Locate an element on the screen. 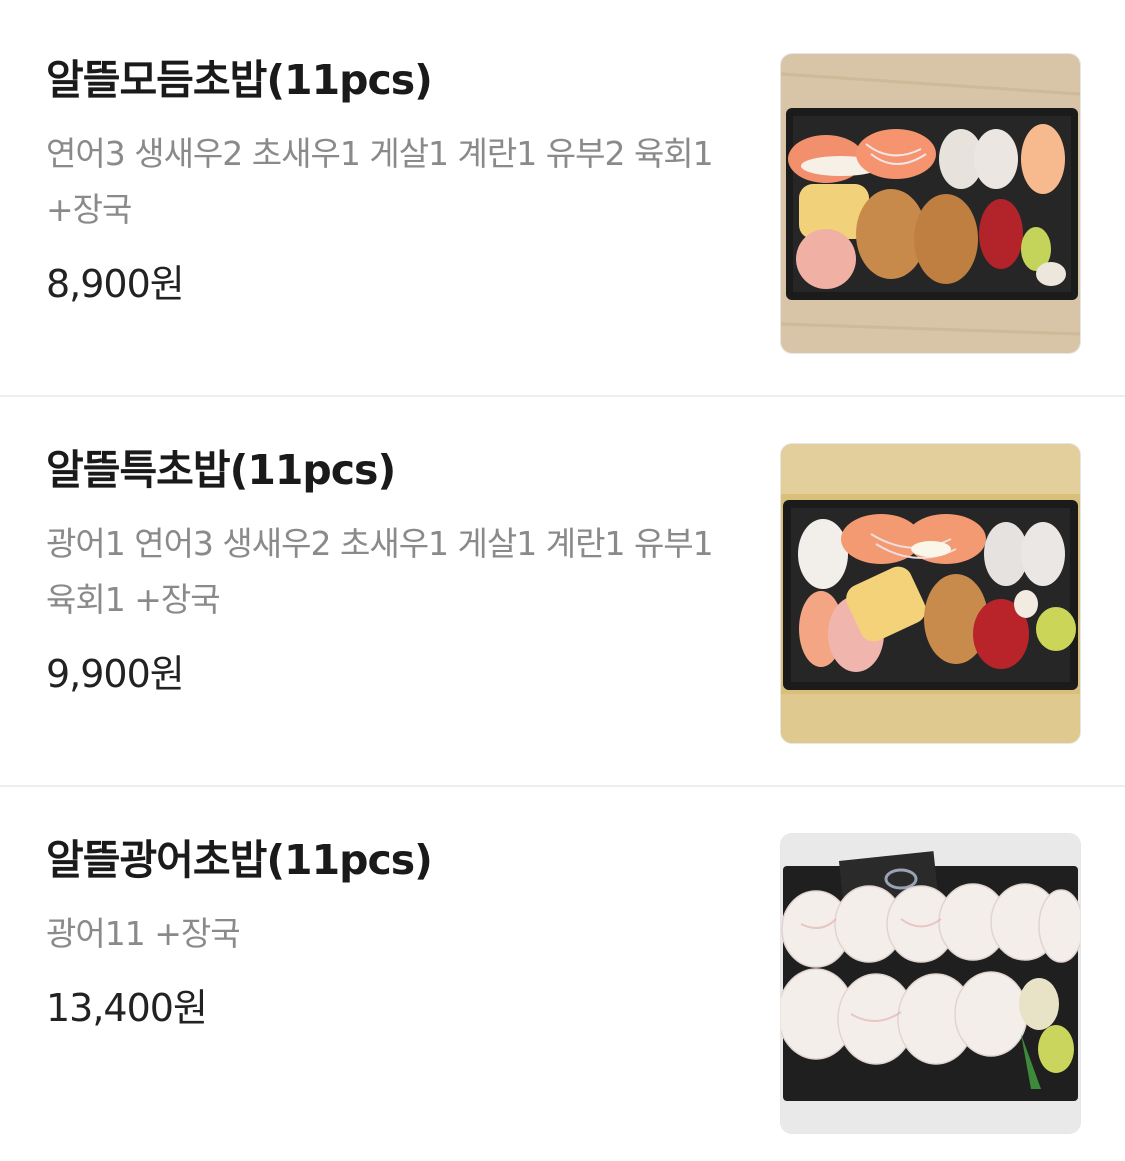  menu-item-description: 광어11 +장국 is located at coordinates (143, 933).